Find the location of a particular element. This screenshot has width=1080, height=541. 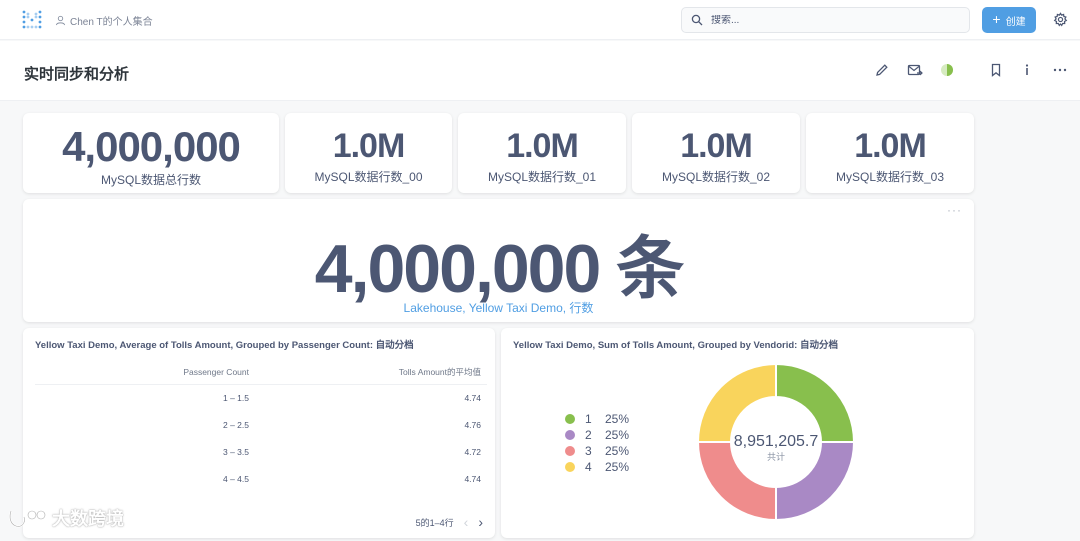

status-icon is located at coordinates (947, 70).